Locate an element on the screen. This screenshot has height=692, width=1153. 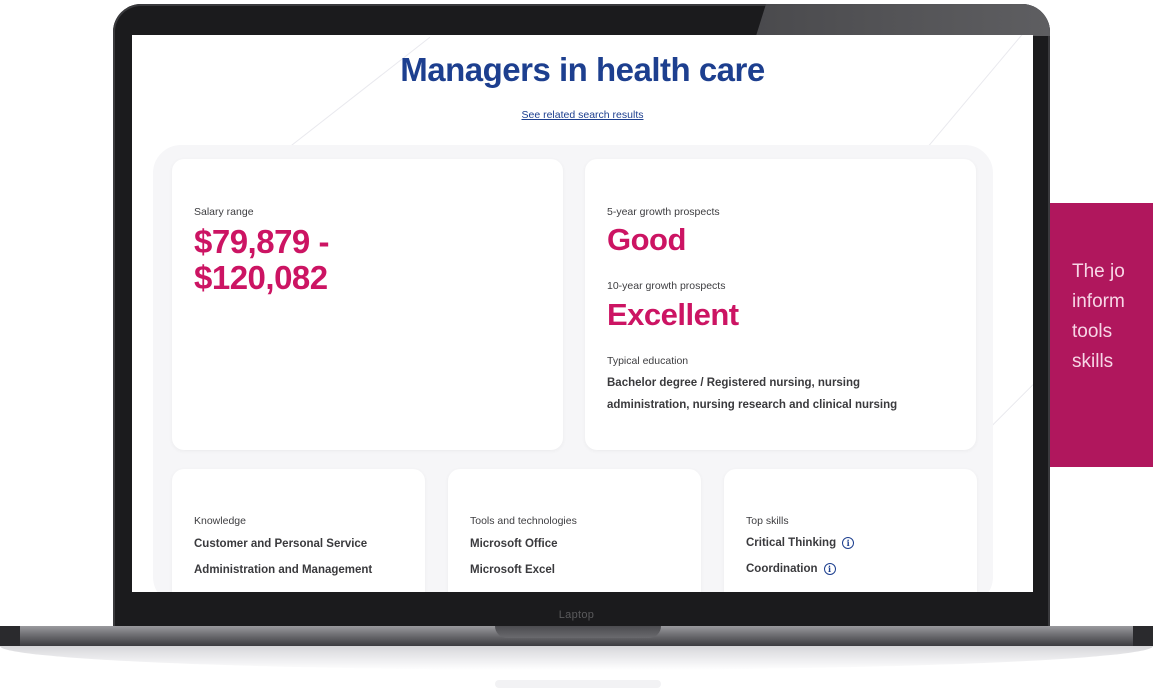
lid-glare is located at coordinates (903, 20).